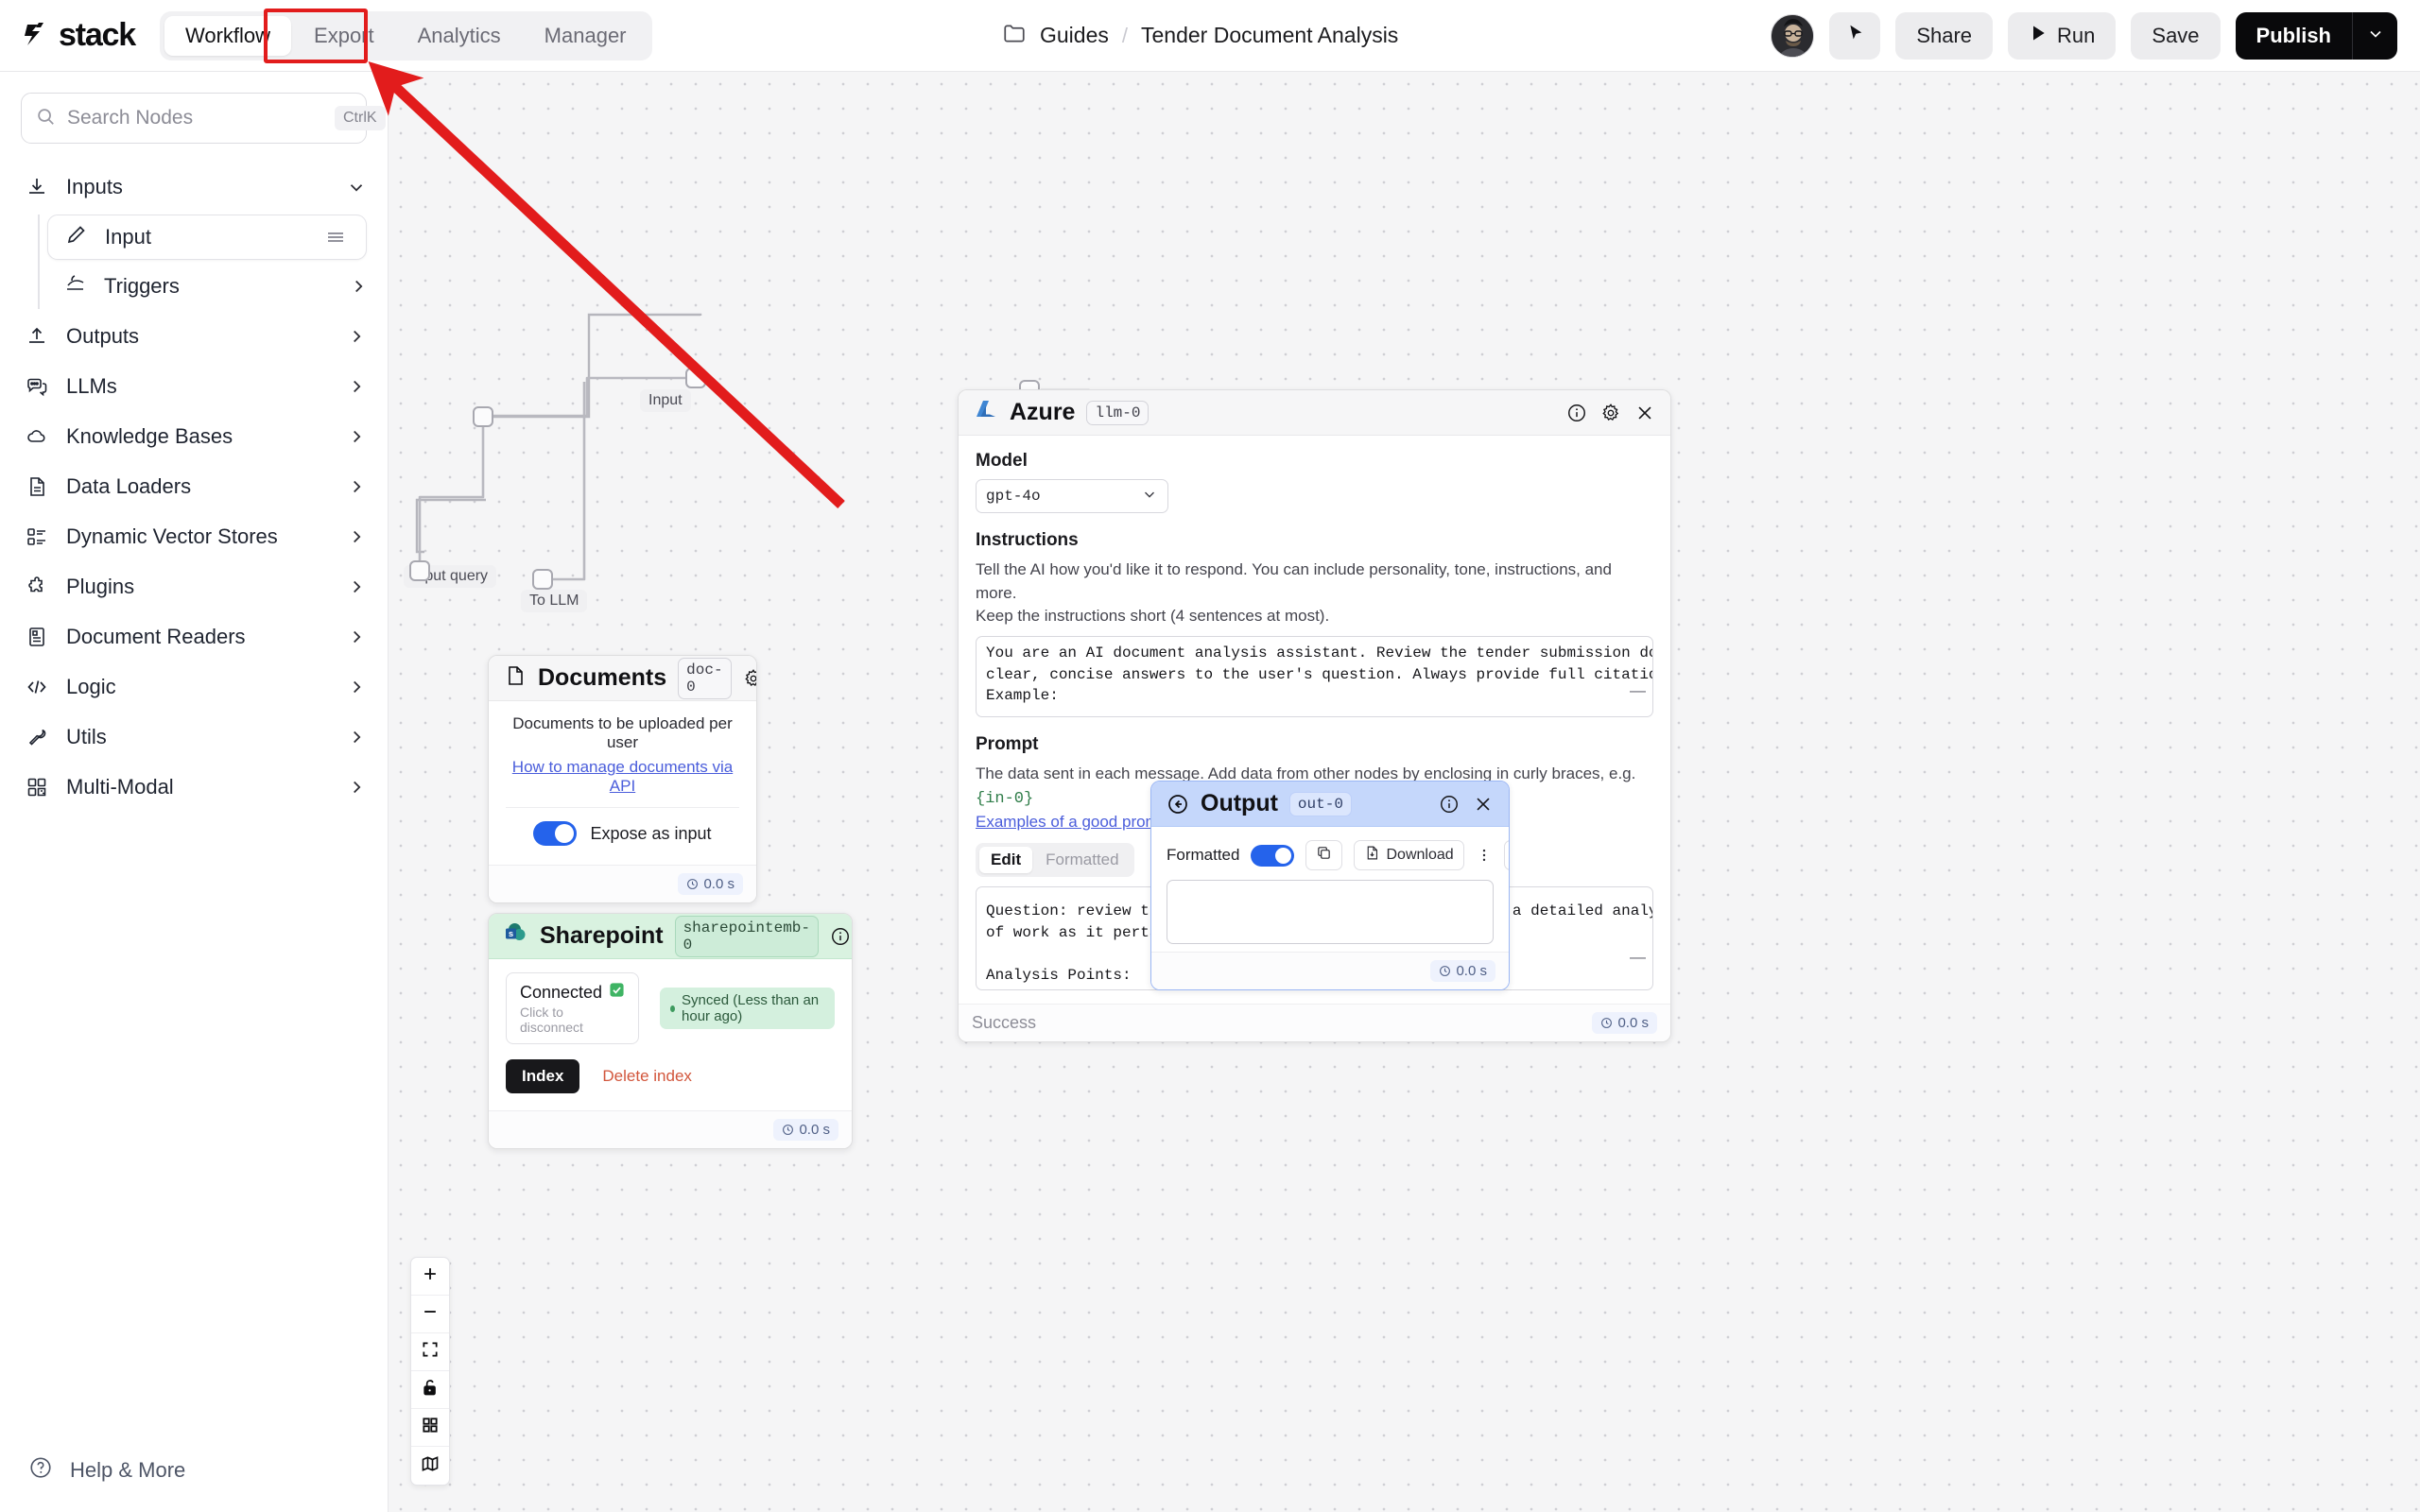 This screenshot has height=1512, width=2420. I want to click on share-button: Share, so click(1944, 35).